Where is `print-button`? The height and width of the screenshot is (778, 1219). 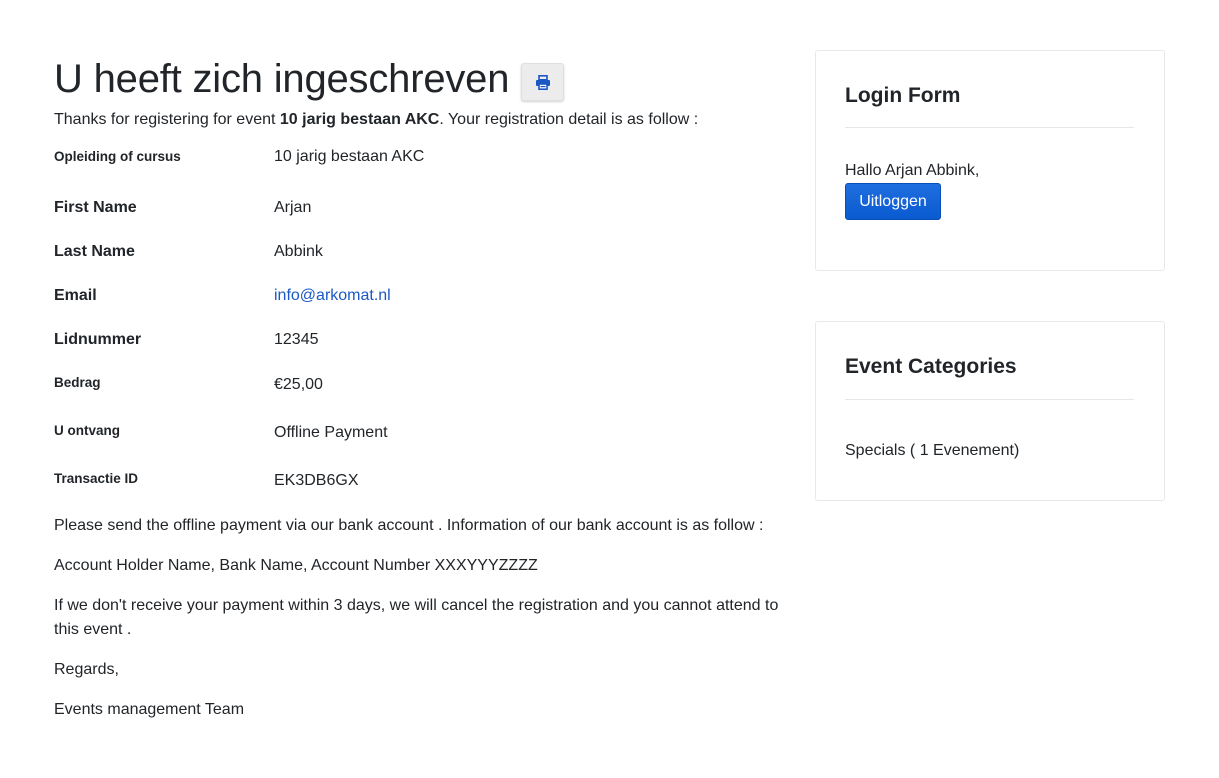 print-button is located at coordinates (543, 82).